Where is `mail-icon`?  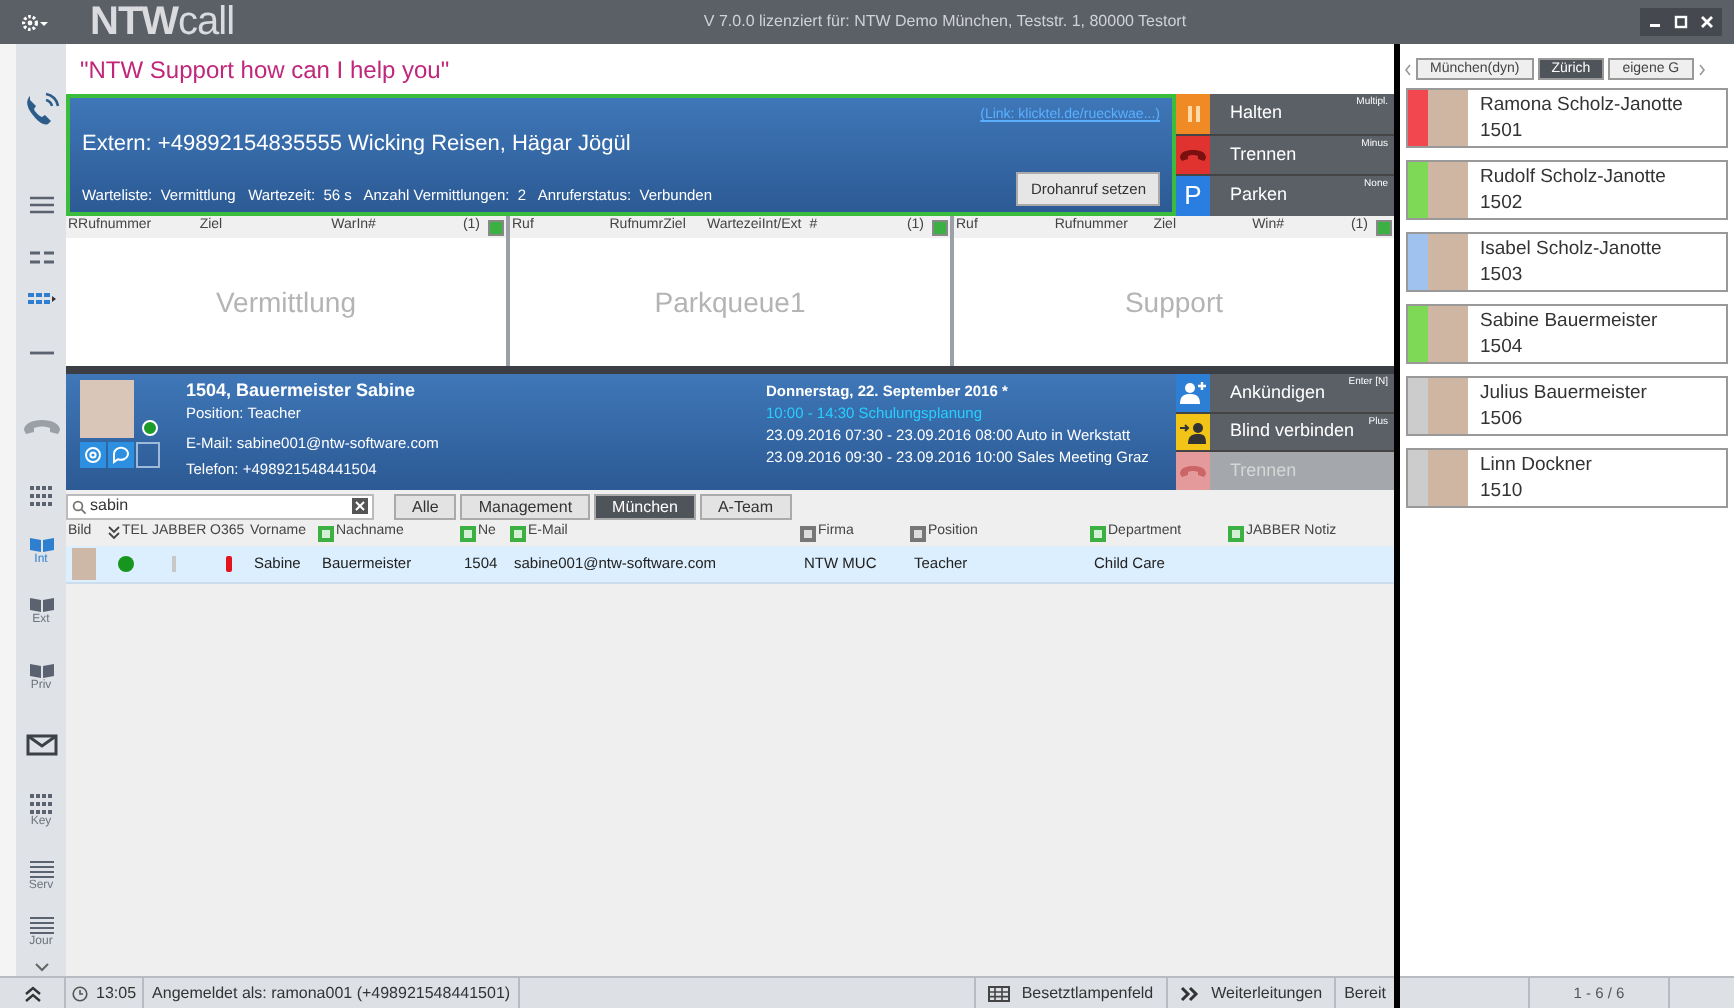
mail-icon is located at coordinates (41, 744).